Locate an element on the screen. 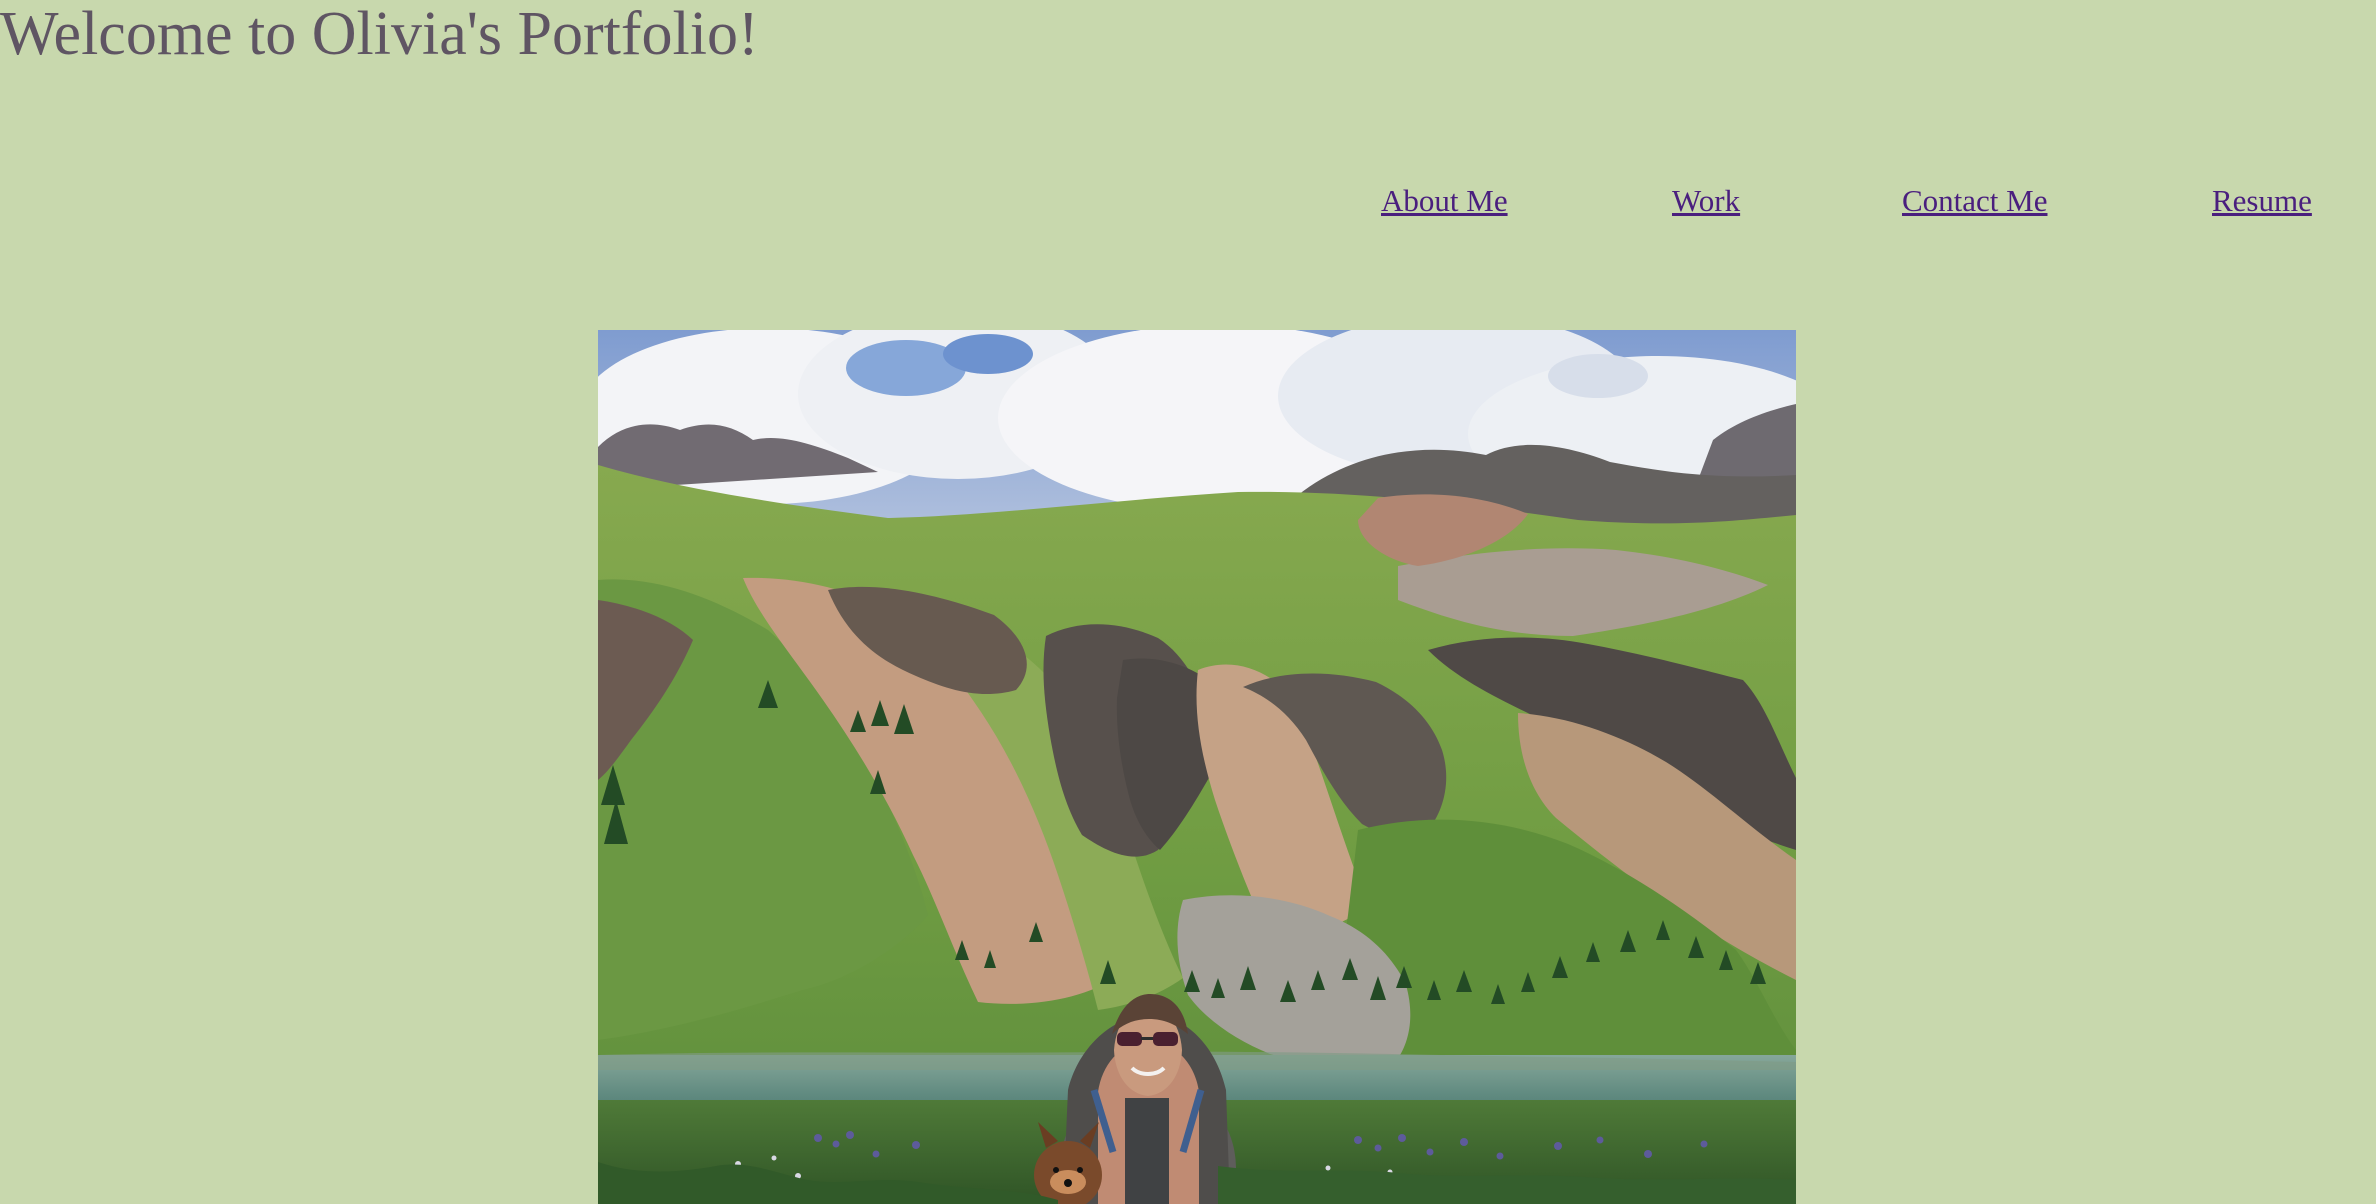  nav-link-about-me: About Me is located at coordinates (1444, 201).